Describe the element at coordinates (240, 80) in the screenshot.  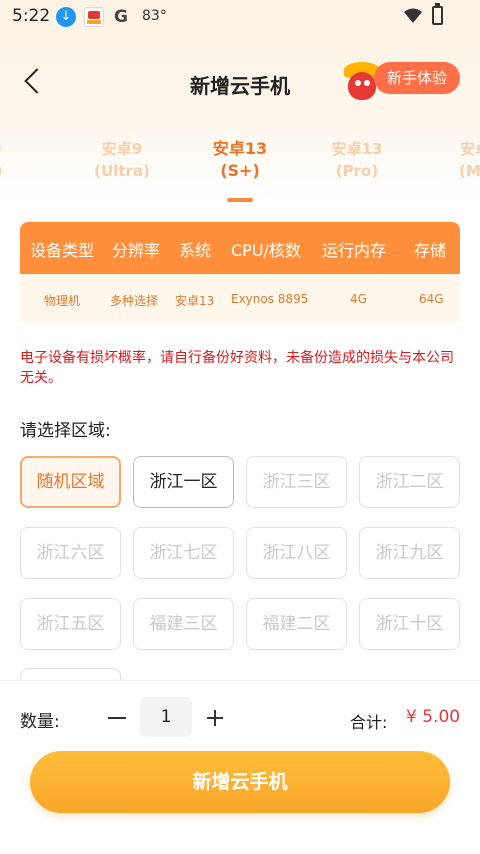
I see `nav-bar: 新增云手机 新手体验` at that location.